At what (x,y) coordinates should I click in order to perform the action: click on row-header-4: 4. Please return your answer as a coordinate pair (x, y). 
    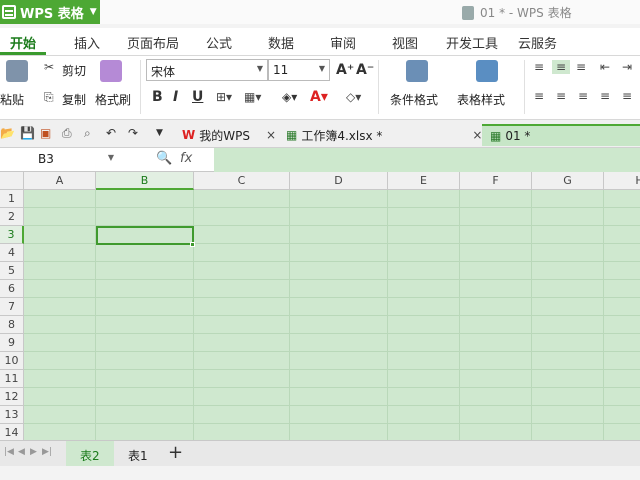
    Looking at the image, I should click on (12, 253).